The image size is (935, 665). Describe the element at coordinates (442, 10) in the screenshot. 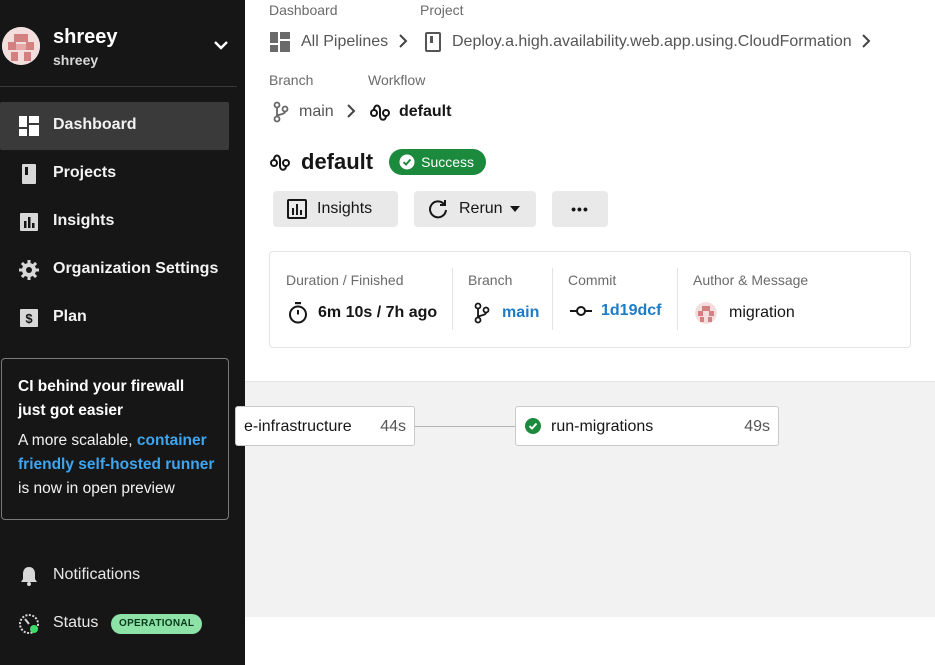

I see `breadcrumb-label: Project` at that location.